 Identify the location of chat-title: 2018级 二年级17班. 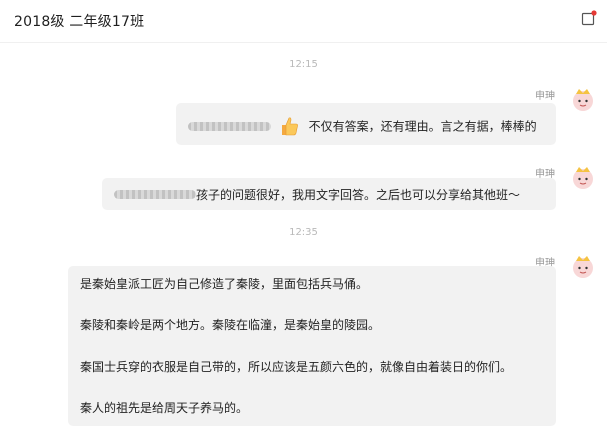
(79, 22).